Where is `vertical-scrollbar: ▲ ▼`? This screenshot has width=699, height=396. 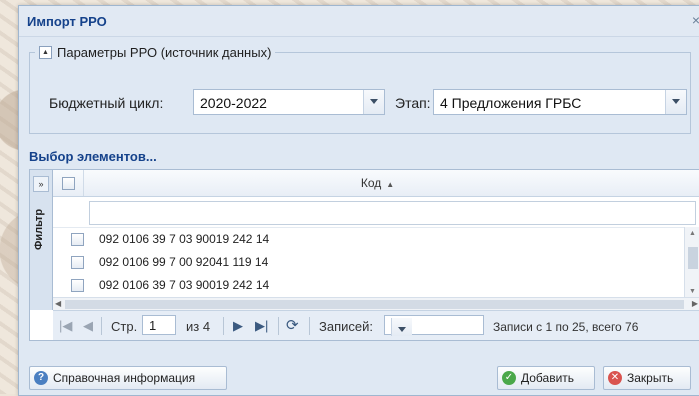 vertical-scrollbar: ▲ ▼ is located at coordinates (691, 262).